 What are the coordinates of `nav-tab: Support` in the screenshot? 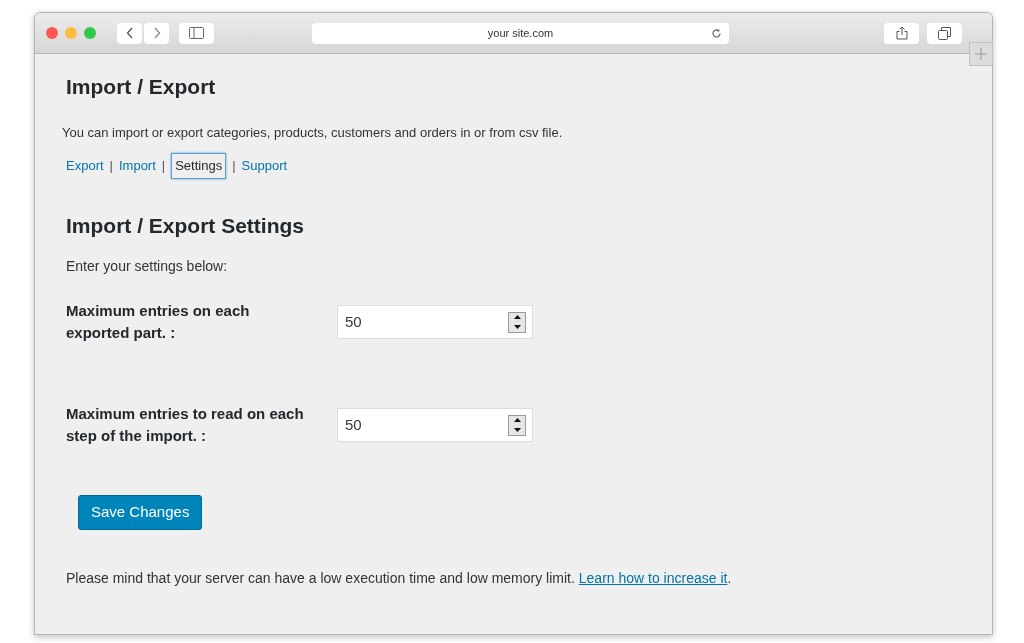 It's located at (264, 166).